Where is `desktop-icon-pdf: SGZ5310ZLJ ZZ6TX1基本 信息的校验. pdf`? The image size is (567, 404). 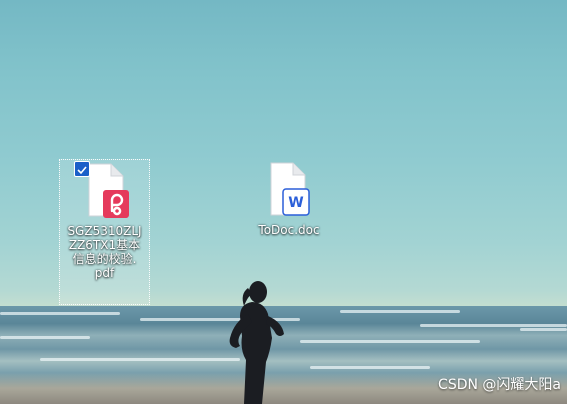
desktop-icon-pdf: SGZ5310ZLJ ZZ6TX1基本 信息的校验. pdf is located at coordinates (104, 232).